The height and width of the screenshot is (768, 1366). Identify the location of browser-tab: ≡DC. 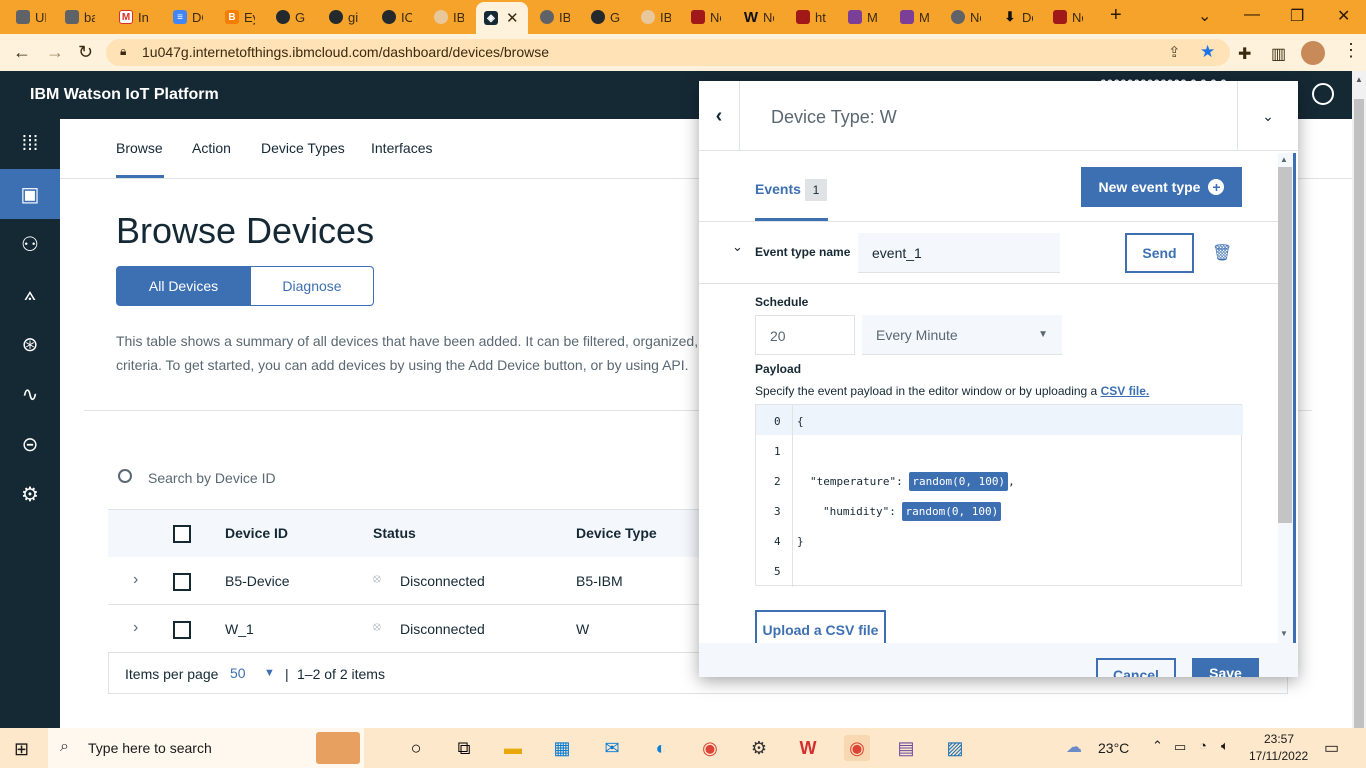
(184, 17).